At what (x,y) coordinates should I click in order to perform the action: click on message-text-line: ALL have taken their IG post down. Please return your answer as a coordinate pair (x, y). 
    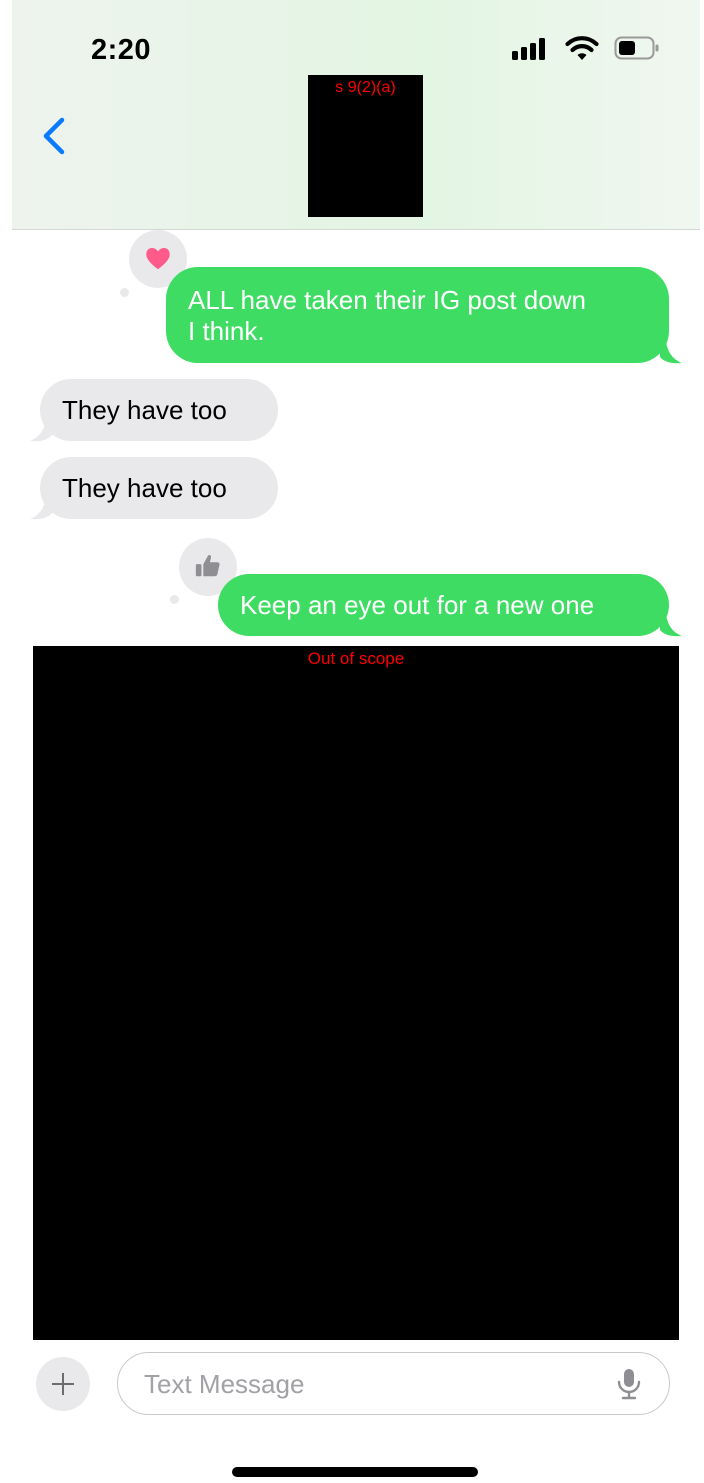
    Looking at the image, I should click on (387, 300).